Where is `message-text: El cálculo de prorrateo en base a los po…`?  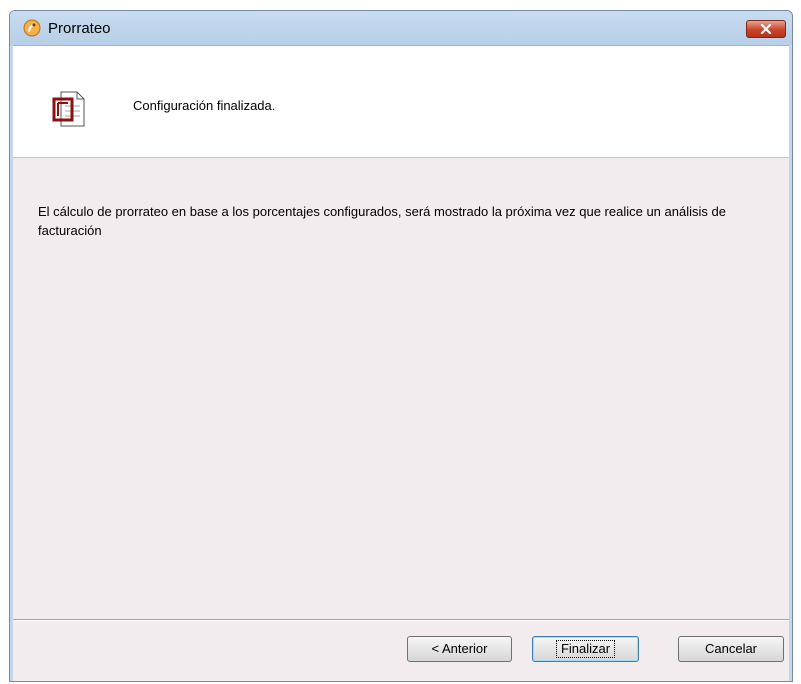 message-text: El cálculo de prorrateo en base a los po… is located at coordinates (382, 221).